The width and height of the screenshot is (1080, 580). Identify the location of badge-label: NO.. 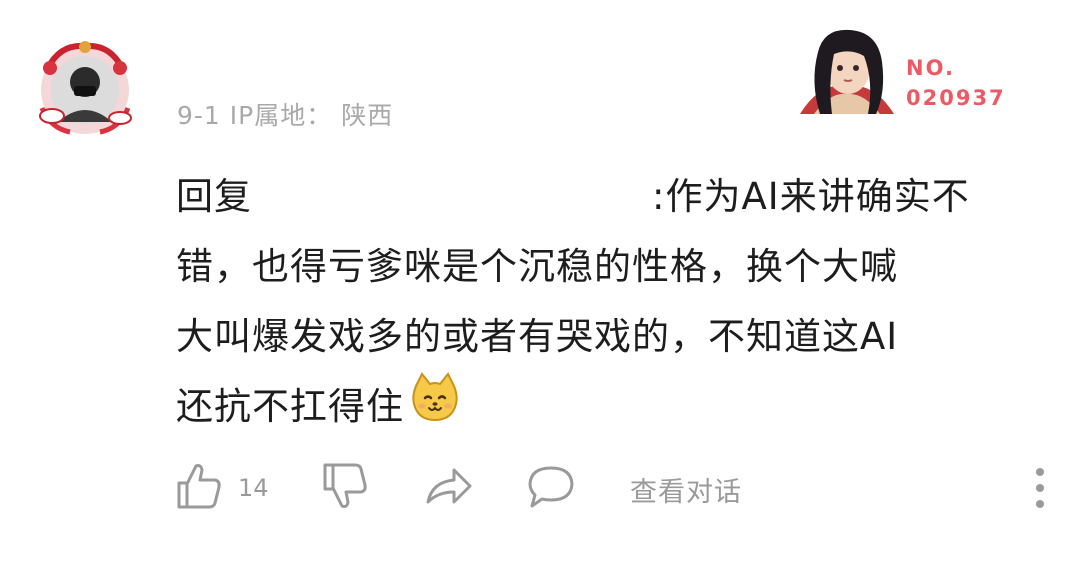
(930, 68).